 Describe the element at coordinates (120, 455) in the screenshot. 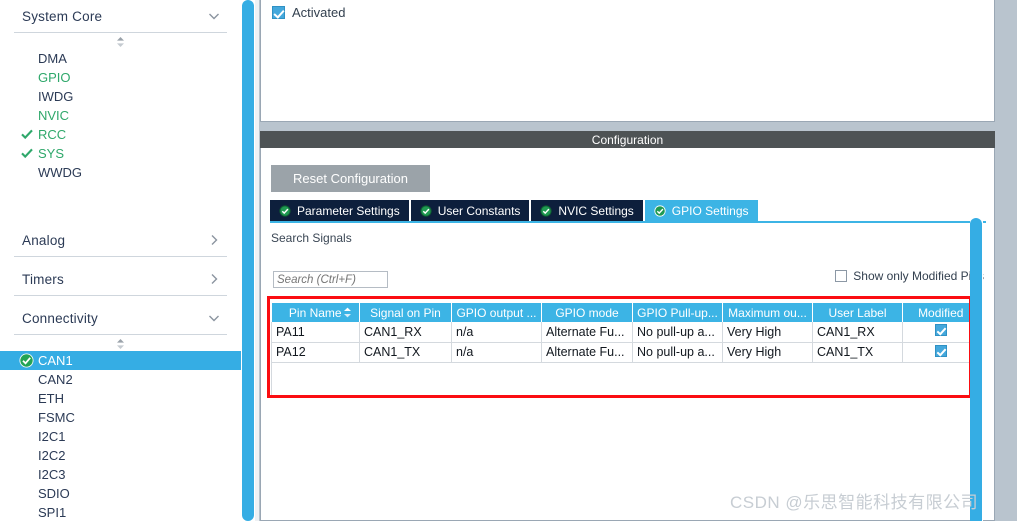

I see `sidebar-item-i2c2: I2C2` at that location.